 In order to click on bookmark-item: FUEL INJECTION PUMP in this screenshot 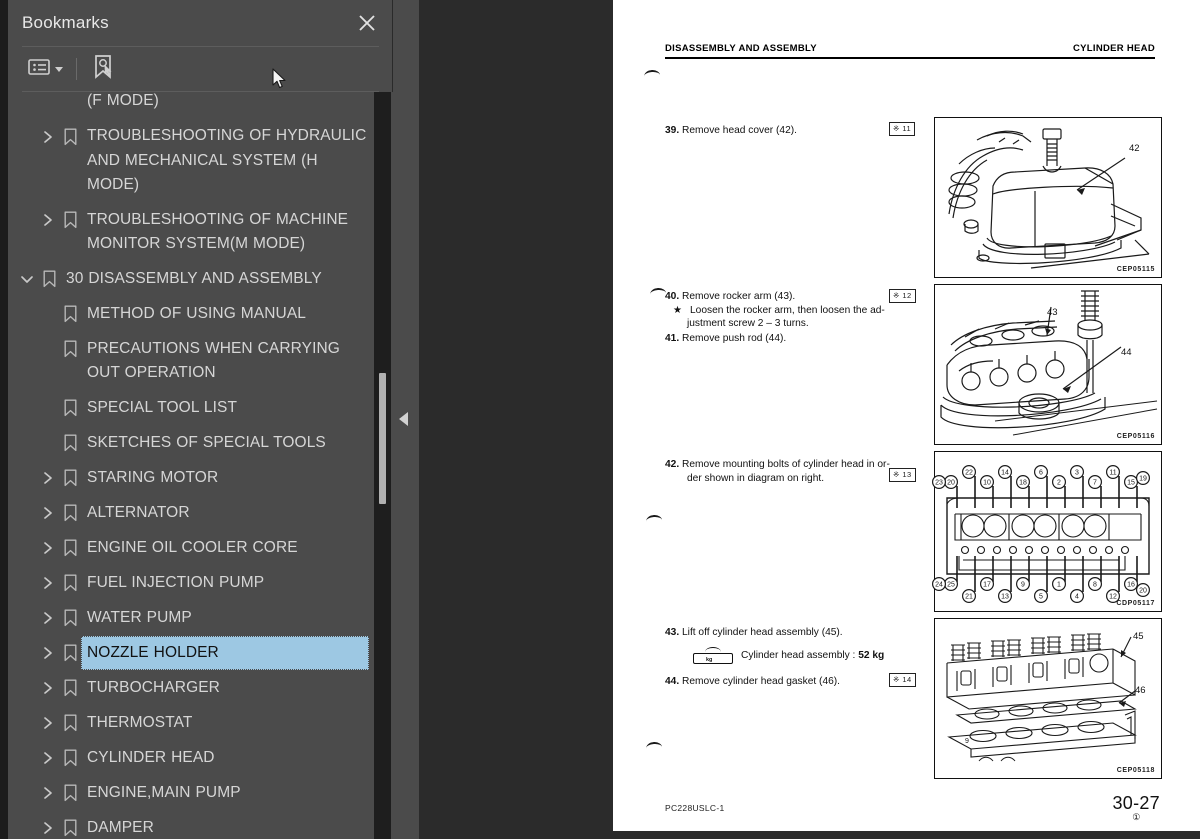, I will do `click(191, 583)`.